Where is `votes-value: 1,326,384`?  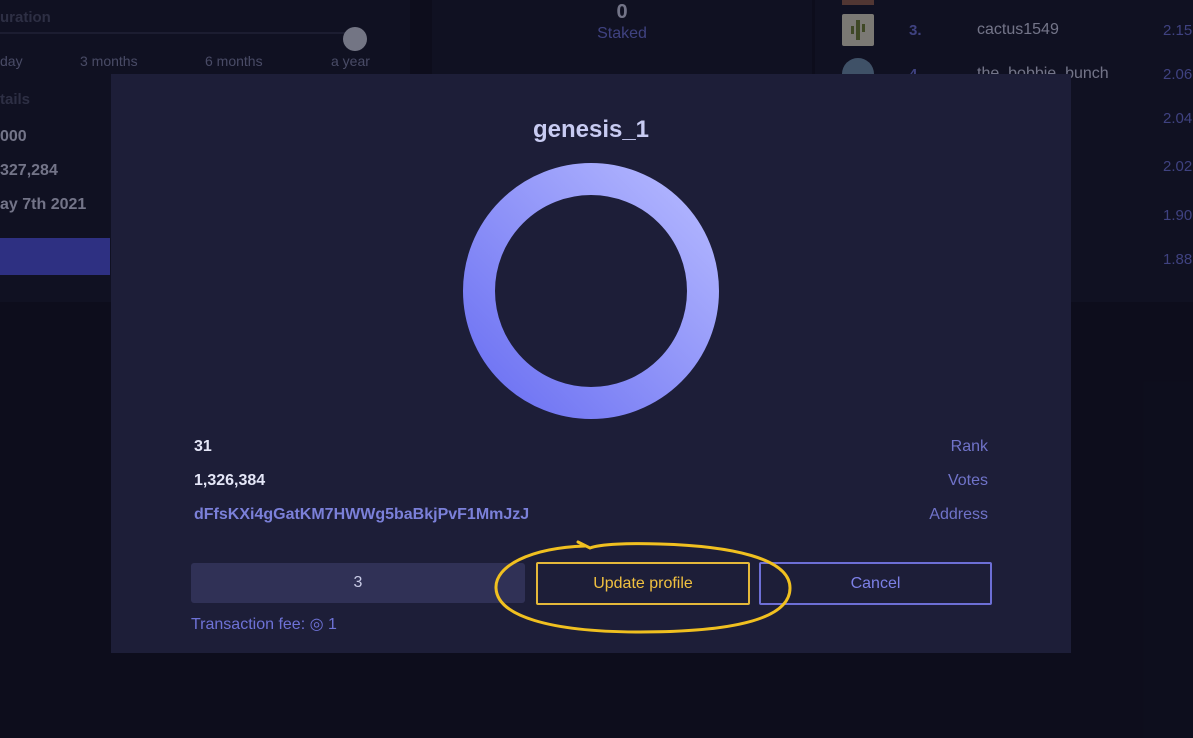 votes-value: 1,326,384 is located at coordinates (230, 480).